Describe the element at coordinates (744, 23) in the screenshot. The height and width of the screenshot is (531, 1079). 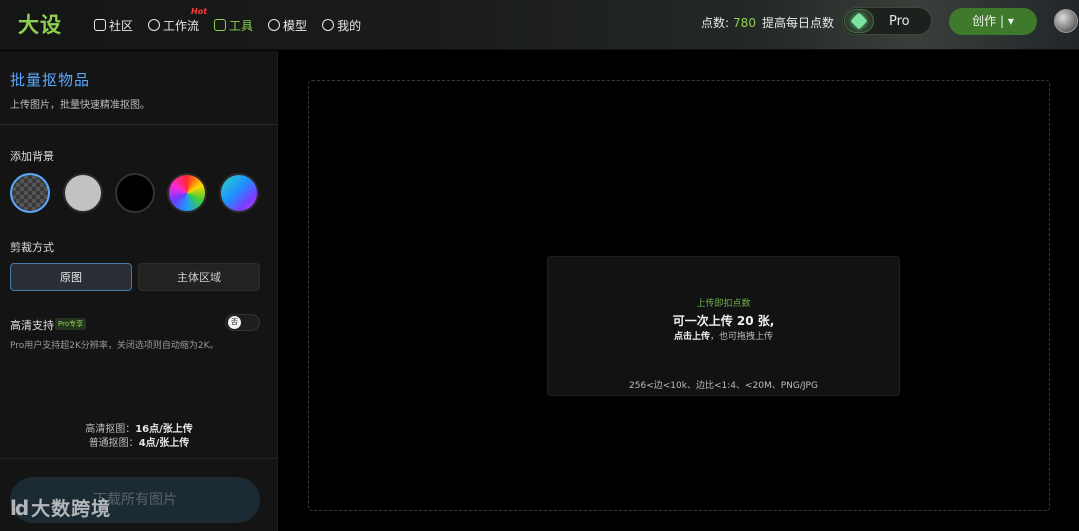
I see `points-value: 780` at that location.